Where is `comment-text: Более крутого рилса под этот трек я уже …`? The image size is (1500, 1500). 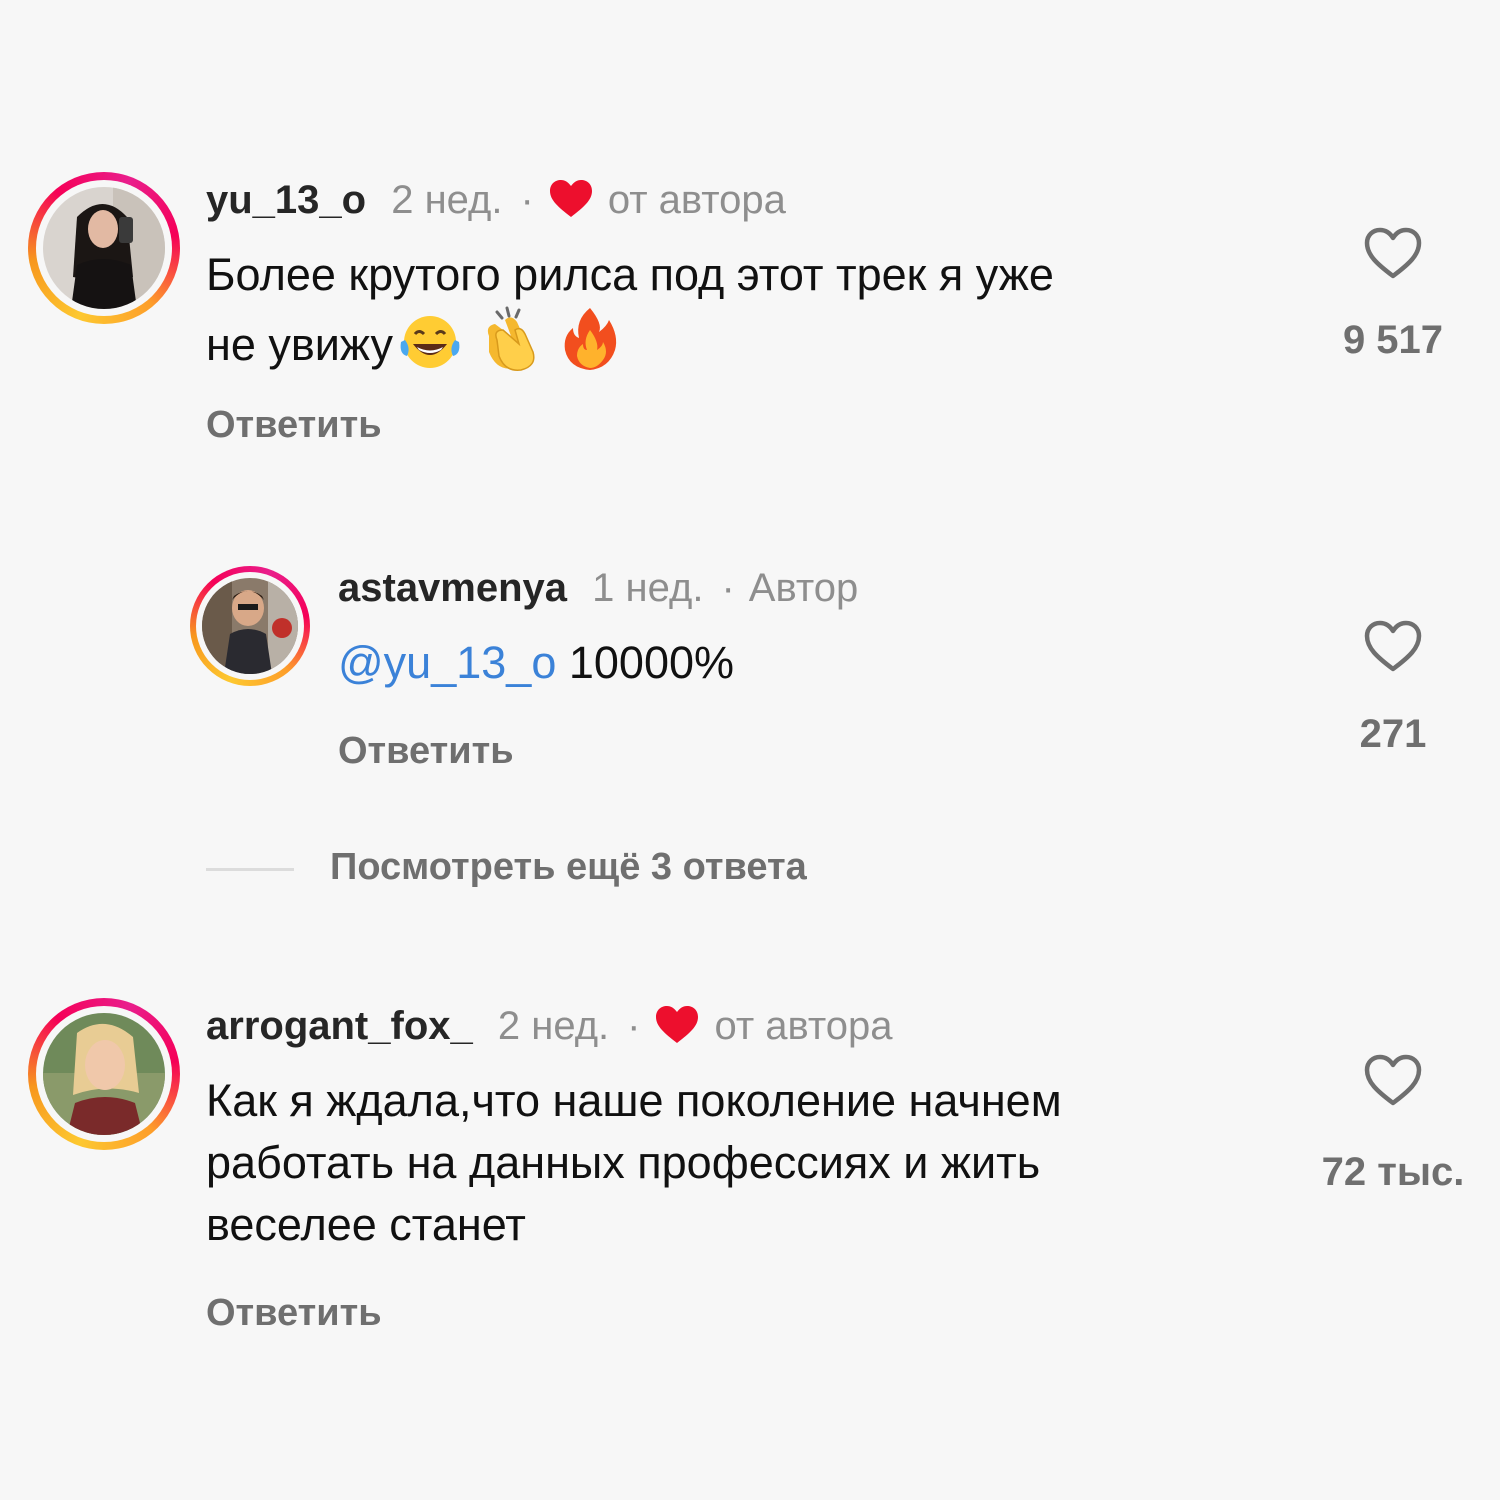 comment-text: Более крутого рилса под этот трек я уже … is located at coordinates (630, 310).